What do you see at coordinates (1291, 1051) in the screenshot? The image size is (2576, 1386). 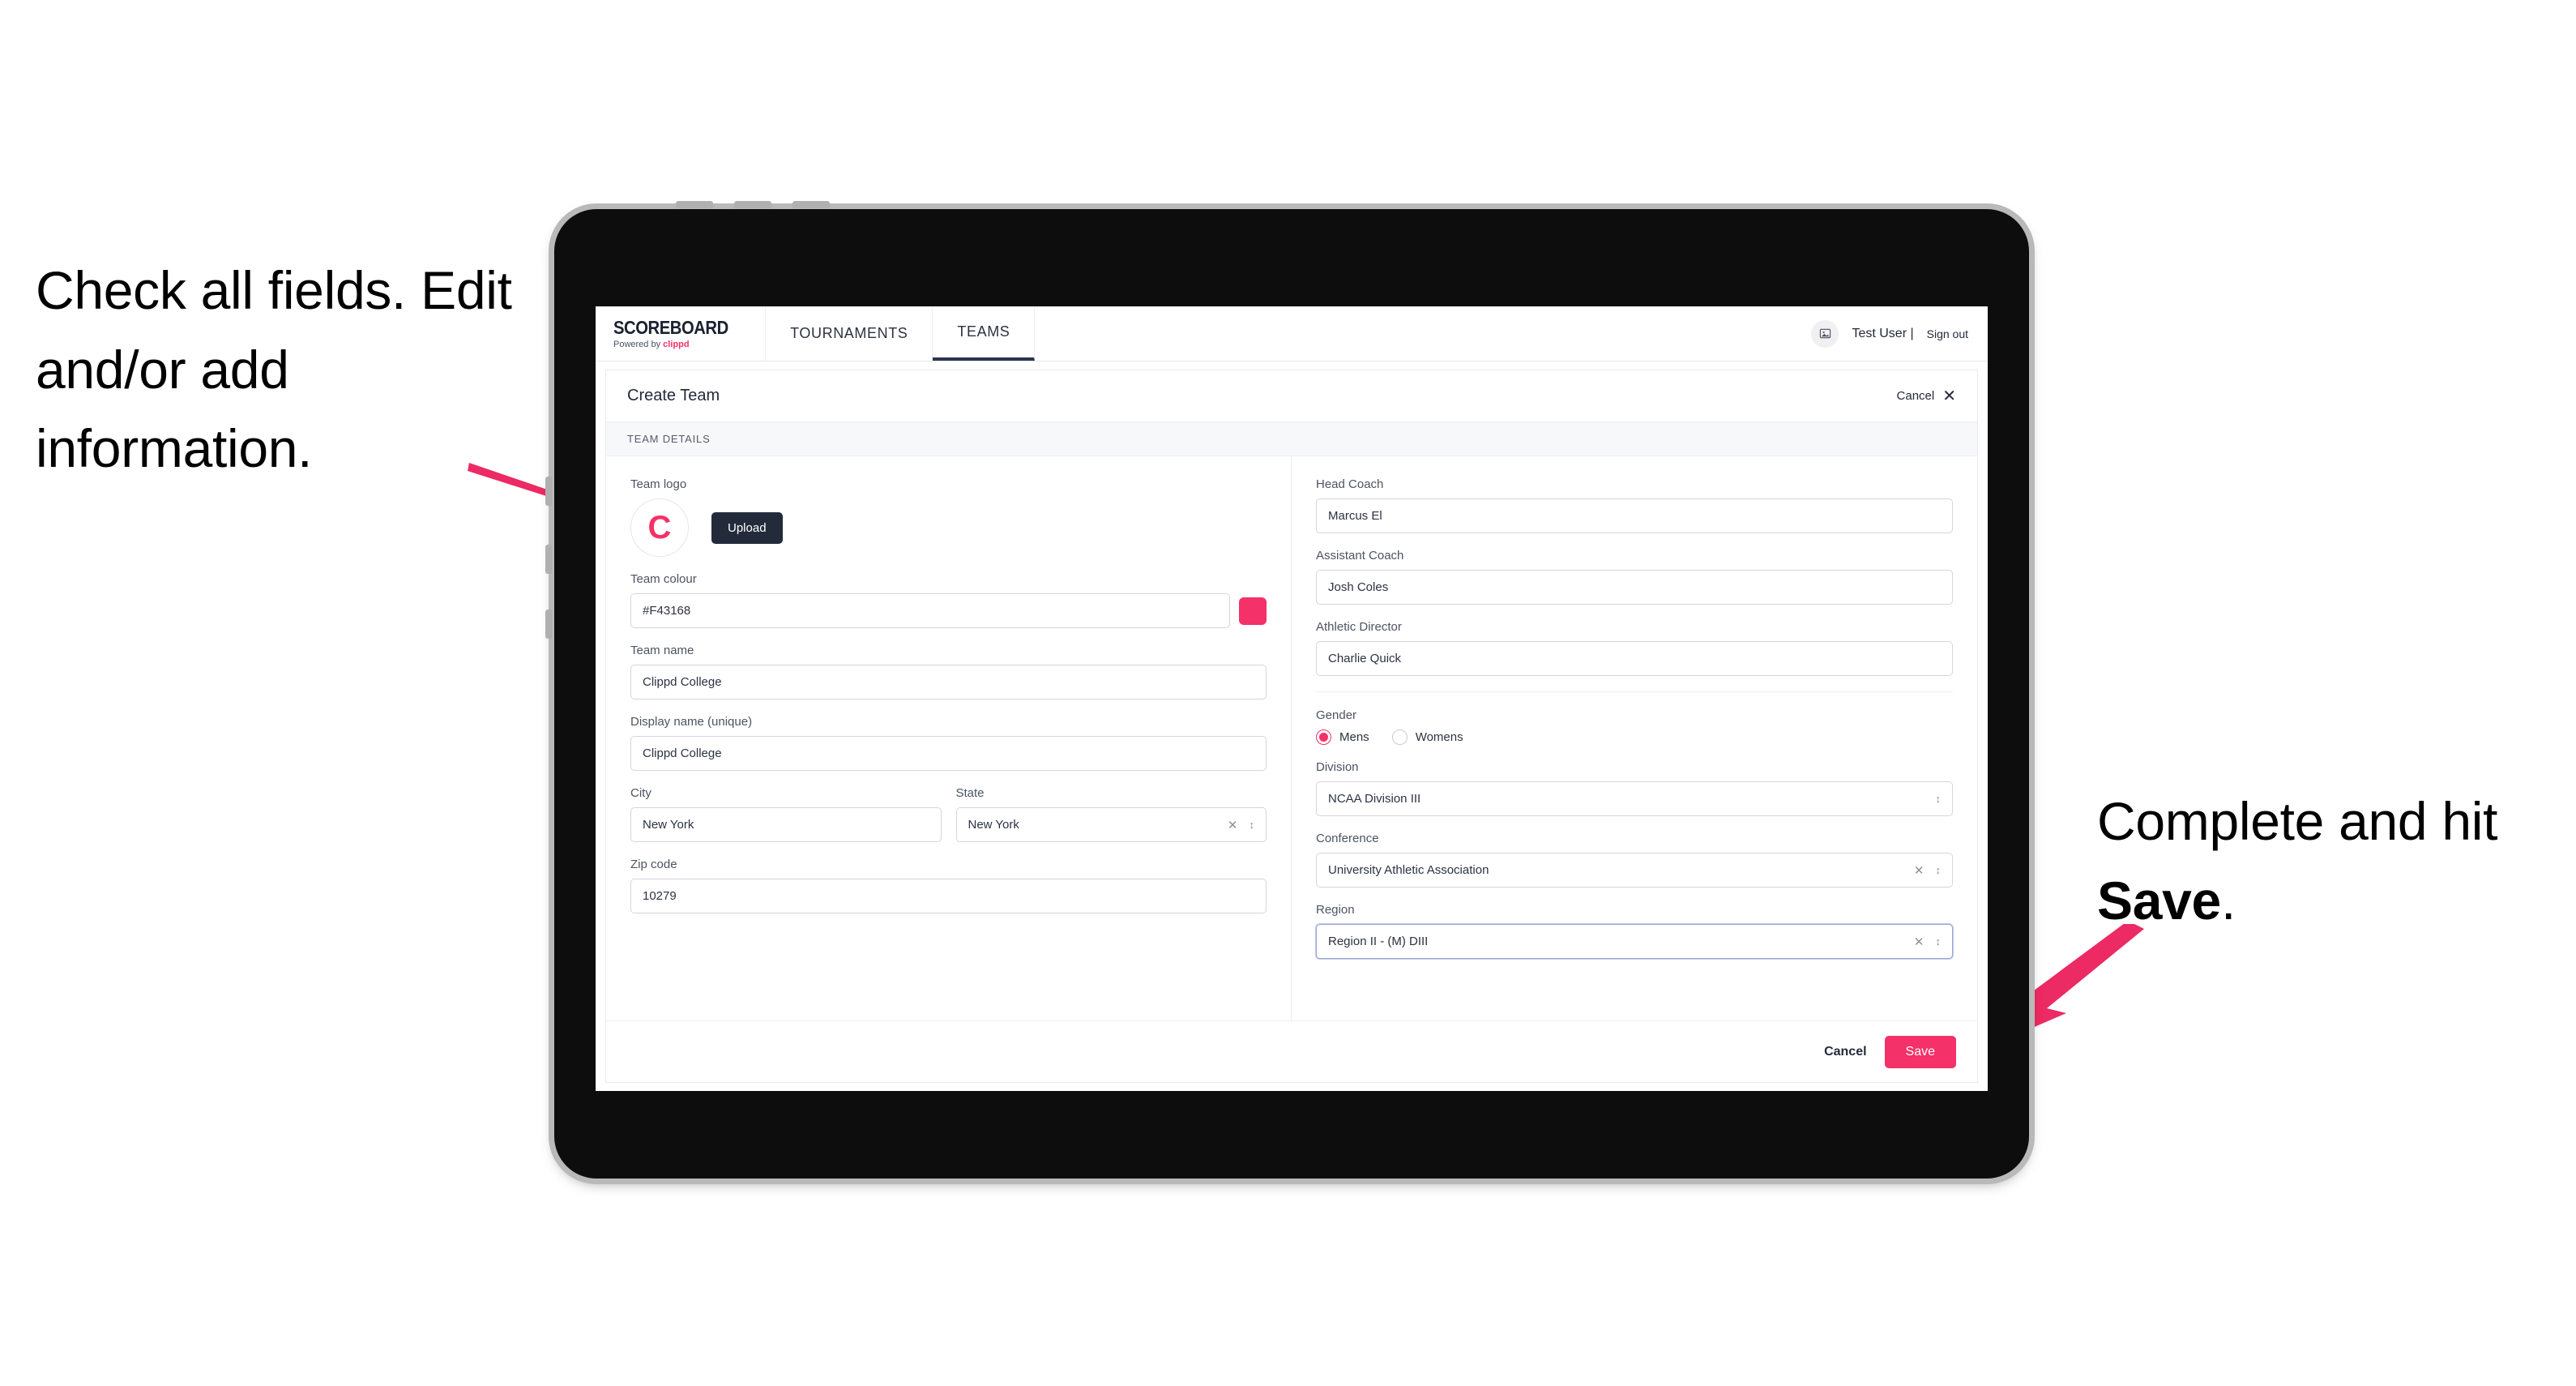 I see `card-footer: Cancel Save` at bounding box center [1291, 1051].